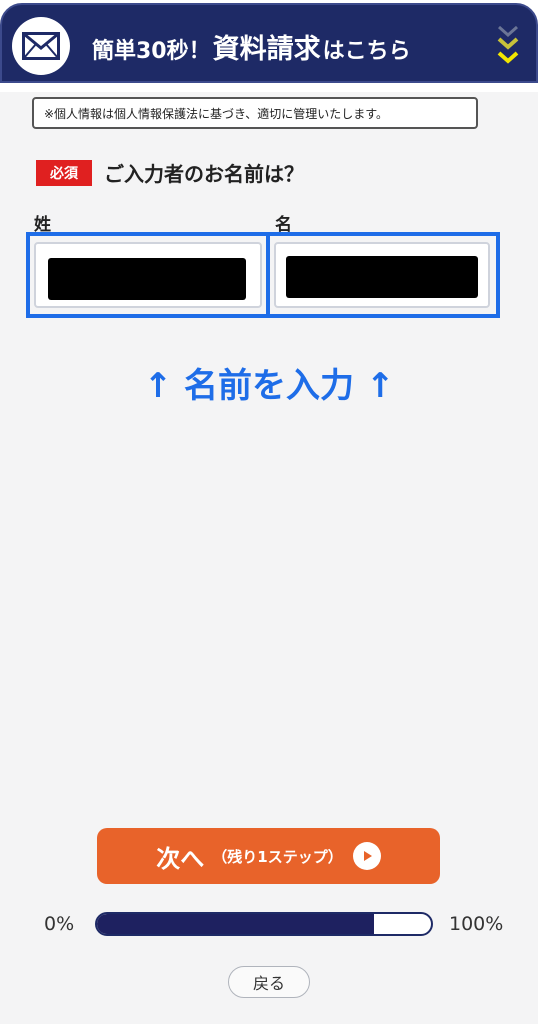  I want to click on progress-fill, so click(236, 924).